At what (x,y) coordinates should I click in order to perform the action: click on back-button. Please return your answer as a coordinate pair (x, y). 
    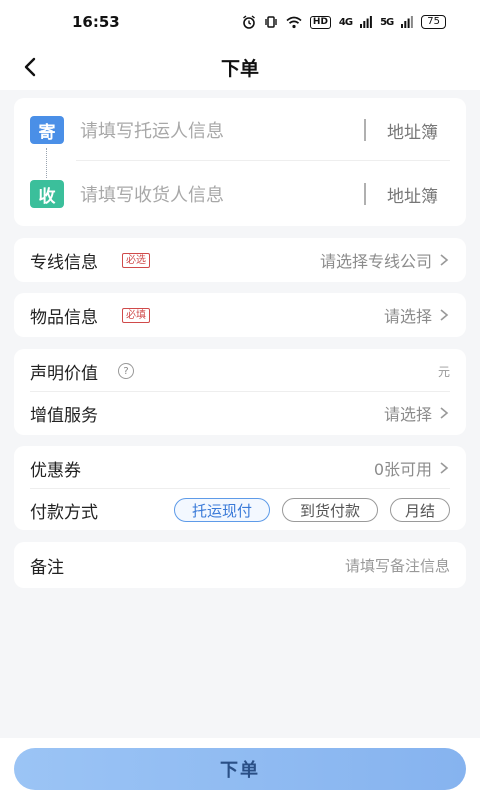
    Looking at the image, I should click on (30, 67).